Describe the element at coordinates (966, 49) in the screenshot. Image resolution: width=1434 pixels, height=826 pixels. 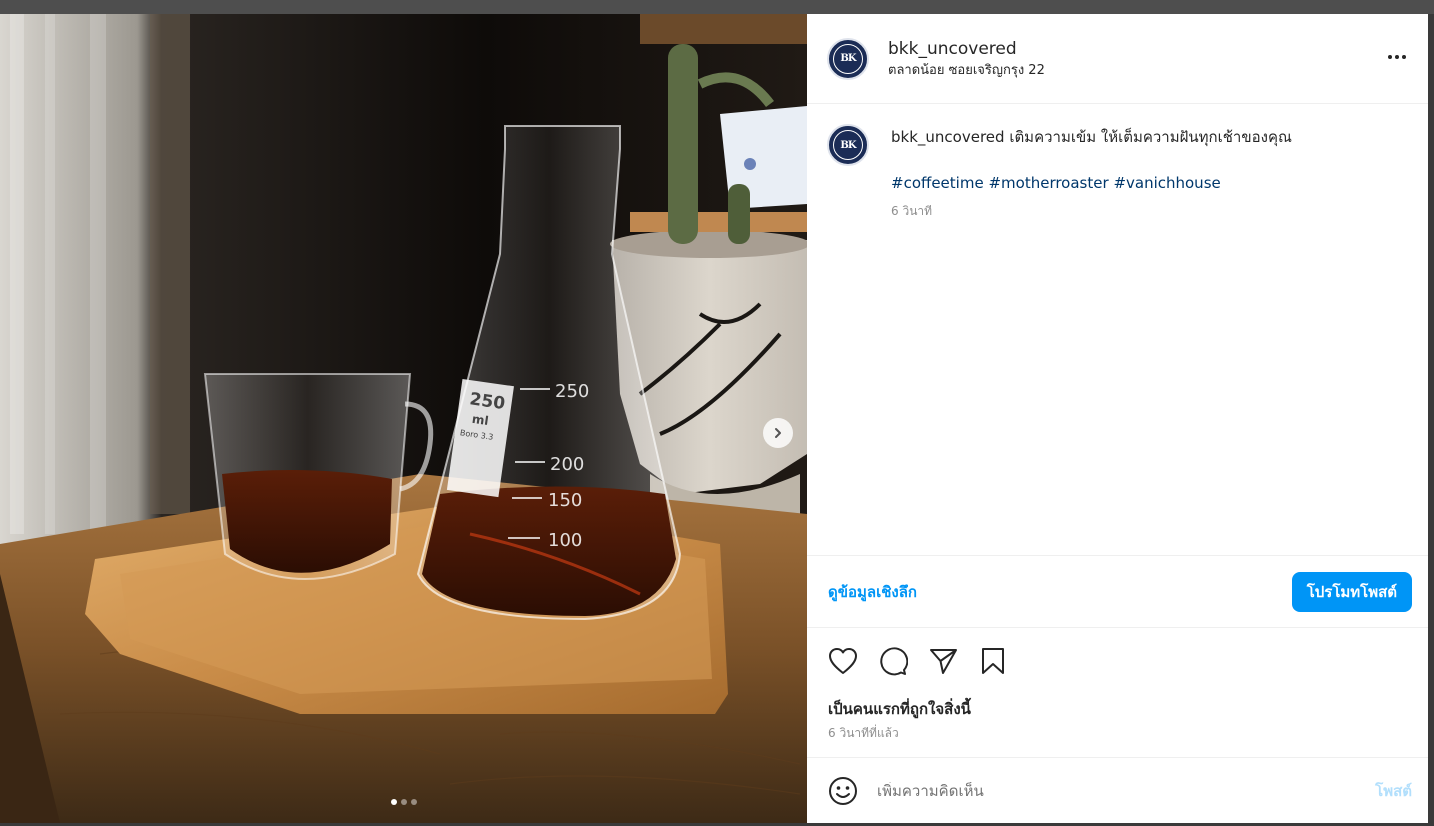
I see `post-username: bkk_uncovered` at that location.